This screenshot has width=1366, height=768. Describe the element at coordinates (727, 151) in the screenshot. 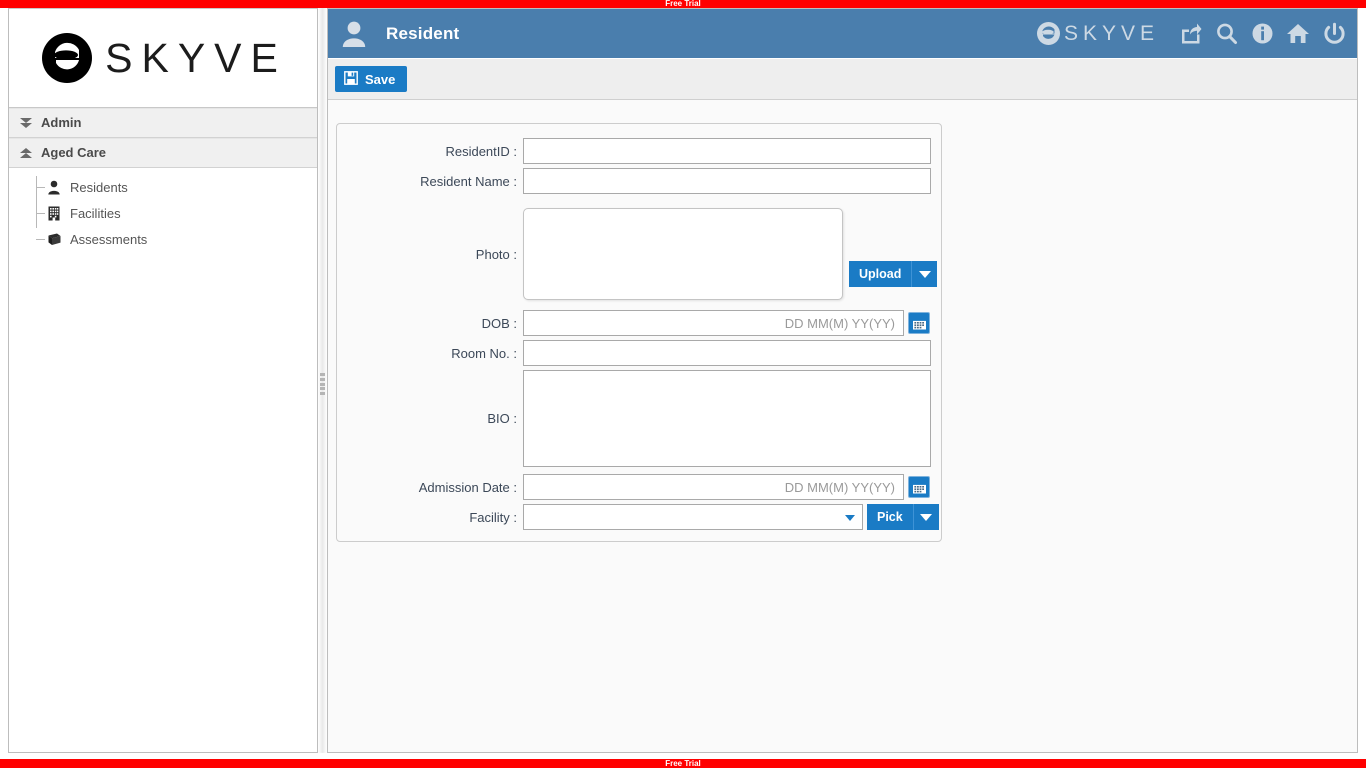

I see `resident-id-input` at that location.